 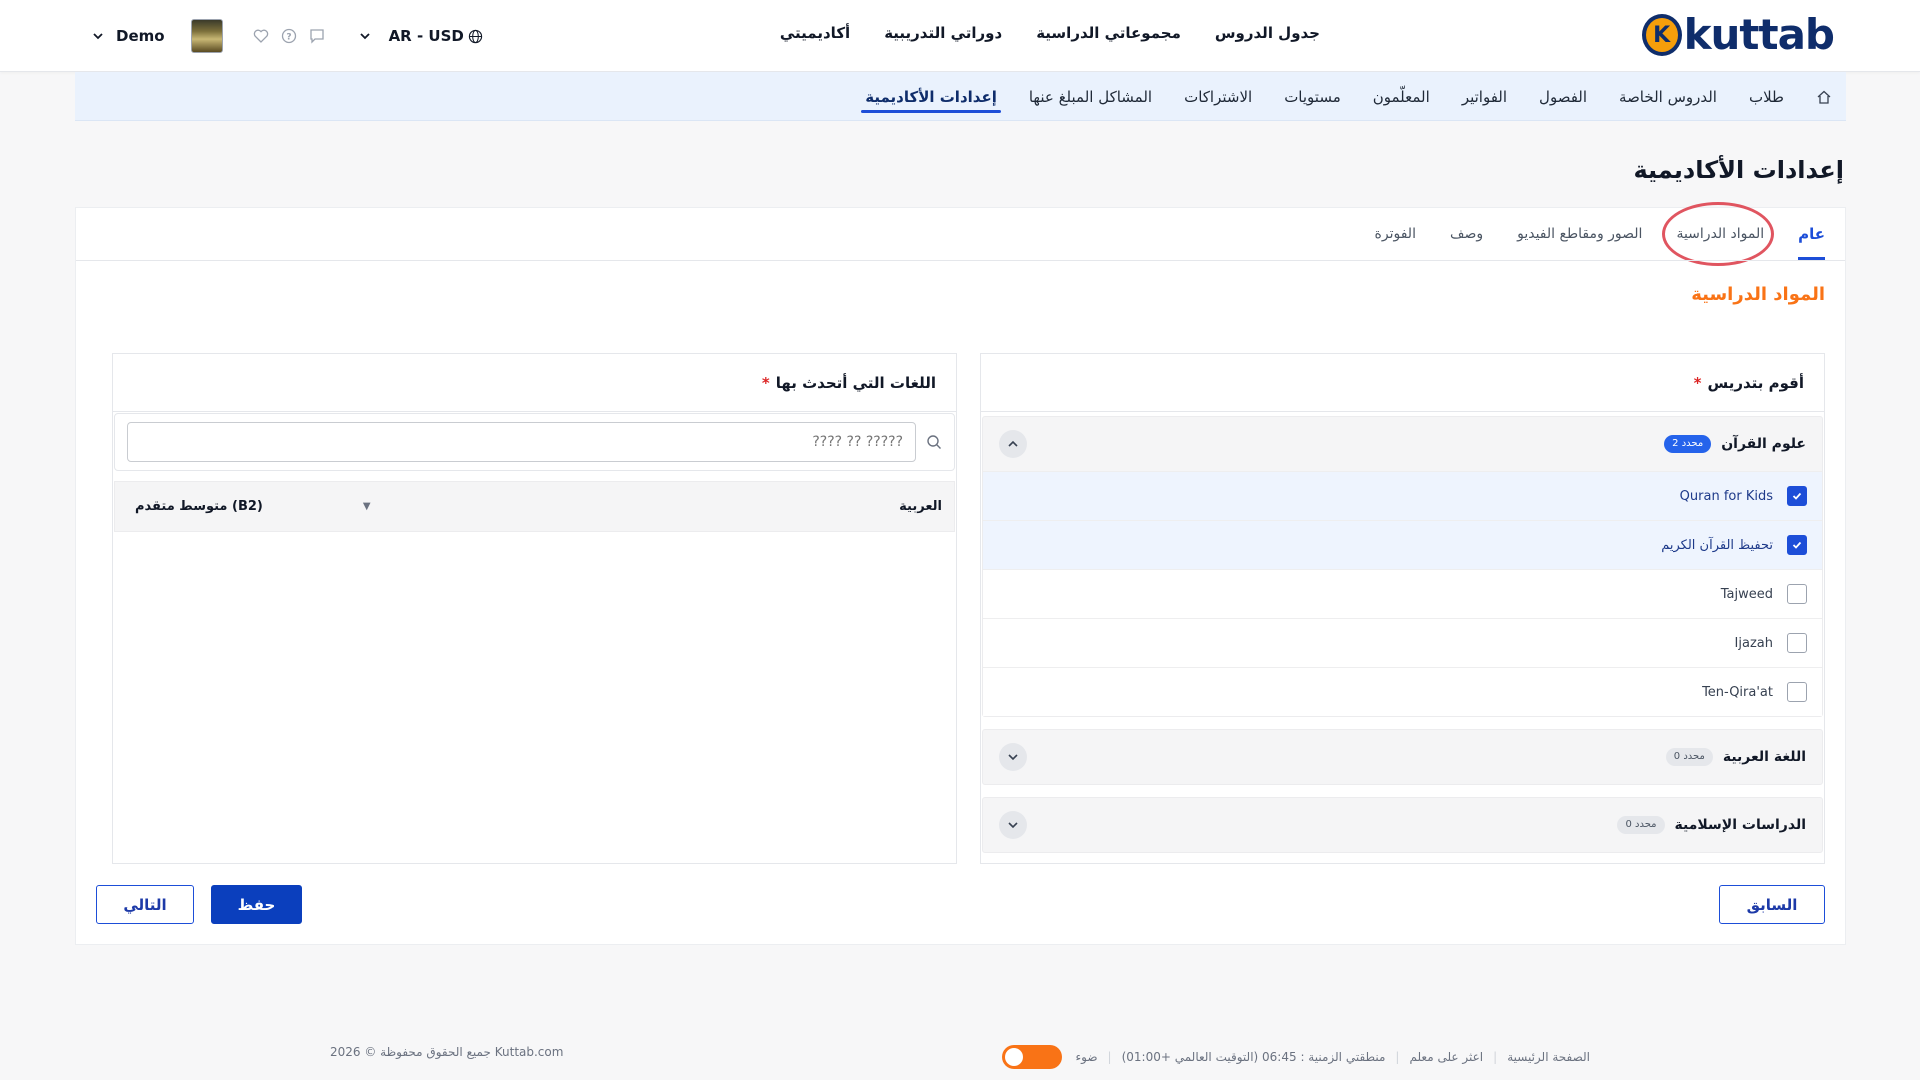 What do you see at coordinates (1753, 643) in the screenshot?
I see `subject-option-label: Ijazah` at bounding box center [1753, 643].